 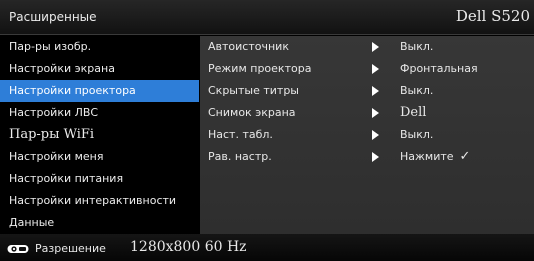 What do you see at coordinates (492, 16) in the screenshot?
I see `projector-model: Dell S520` at bounding box center [492, 16].